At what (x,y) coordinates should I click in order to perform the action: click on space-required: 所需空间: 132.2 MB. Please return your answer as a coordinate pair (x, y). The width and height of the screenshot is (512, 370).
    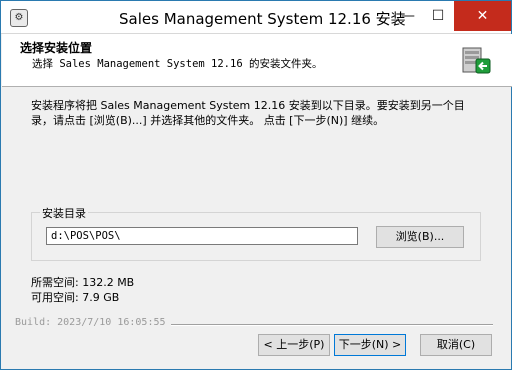
    Looking at the image, I should click on (83, 282).